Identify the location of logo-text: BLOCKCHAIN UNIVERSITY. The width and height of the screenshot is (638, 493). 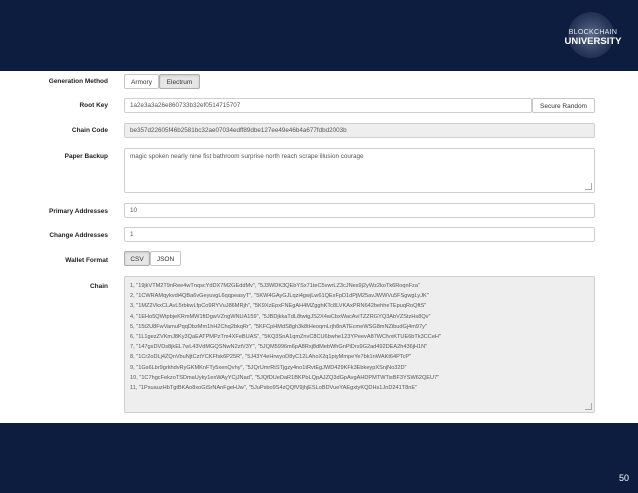
(593, 38).